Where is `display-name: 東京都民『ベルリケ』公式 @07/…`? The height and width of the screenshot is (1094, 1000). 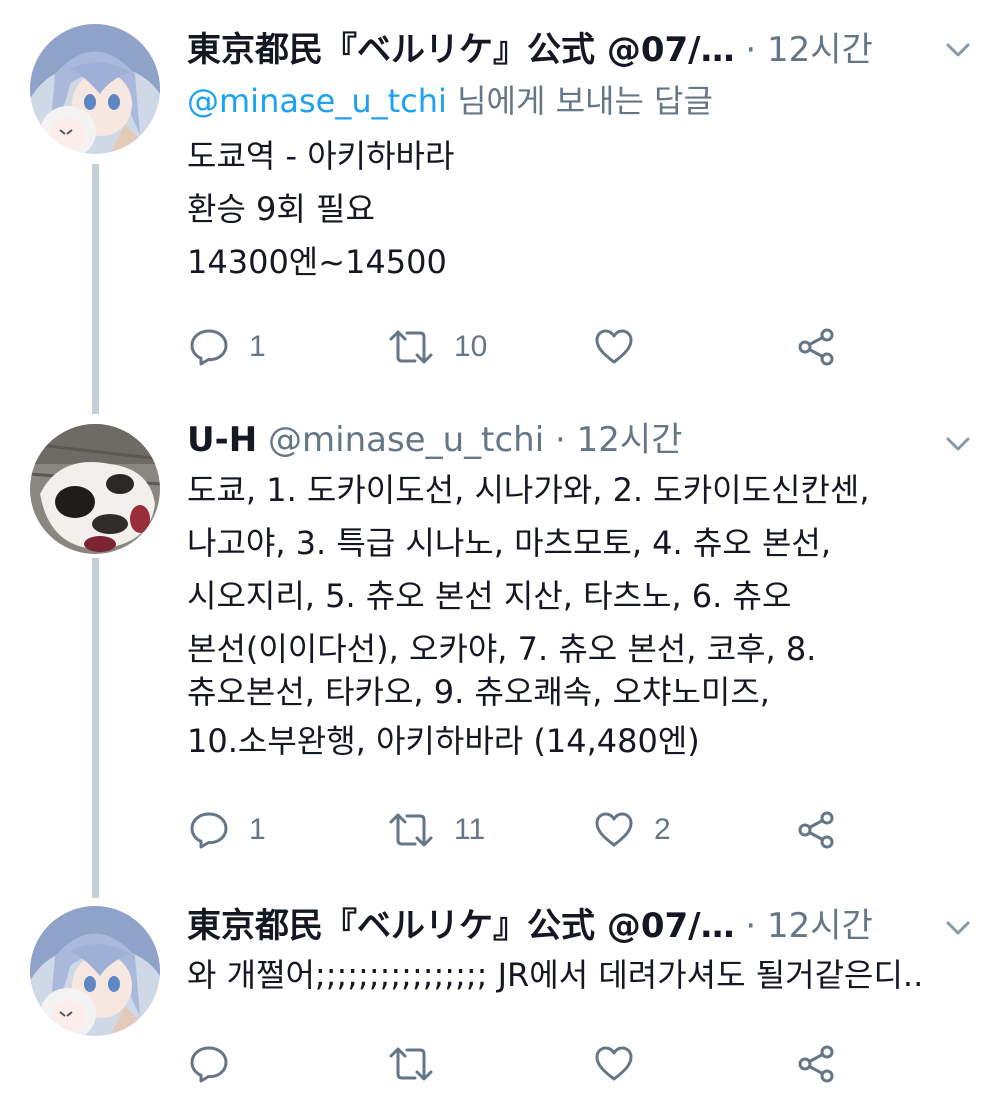 display-name: 東京都民『ベルリケ』公式 @07/… is located at coordinates (461, 926).